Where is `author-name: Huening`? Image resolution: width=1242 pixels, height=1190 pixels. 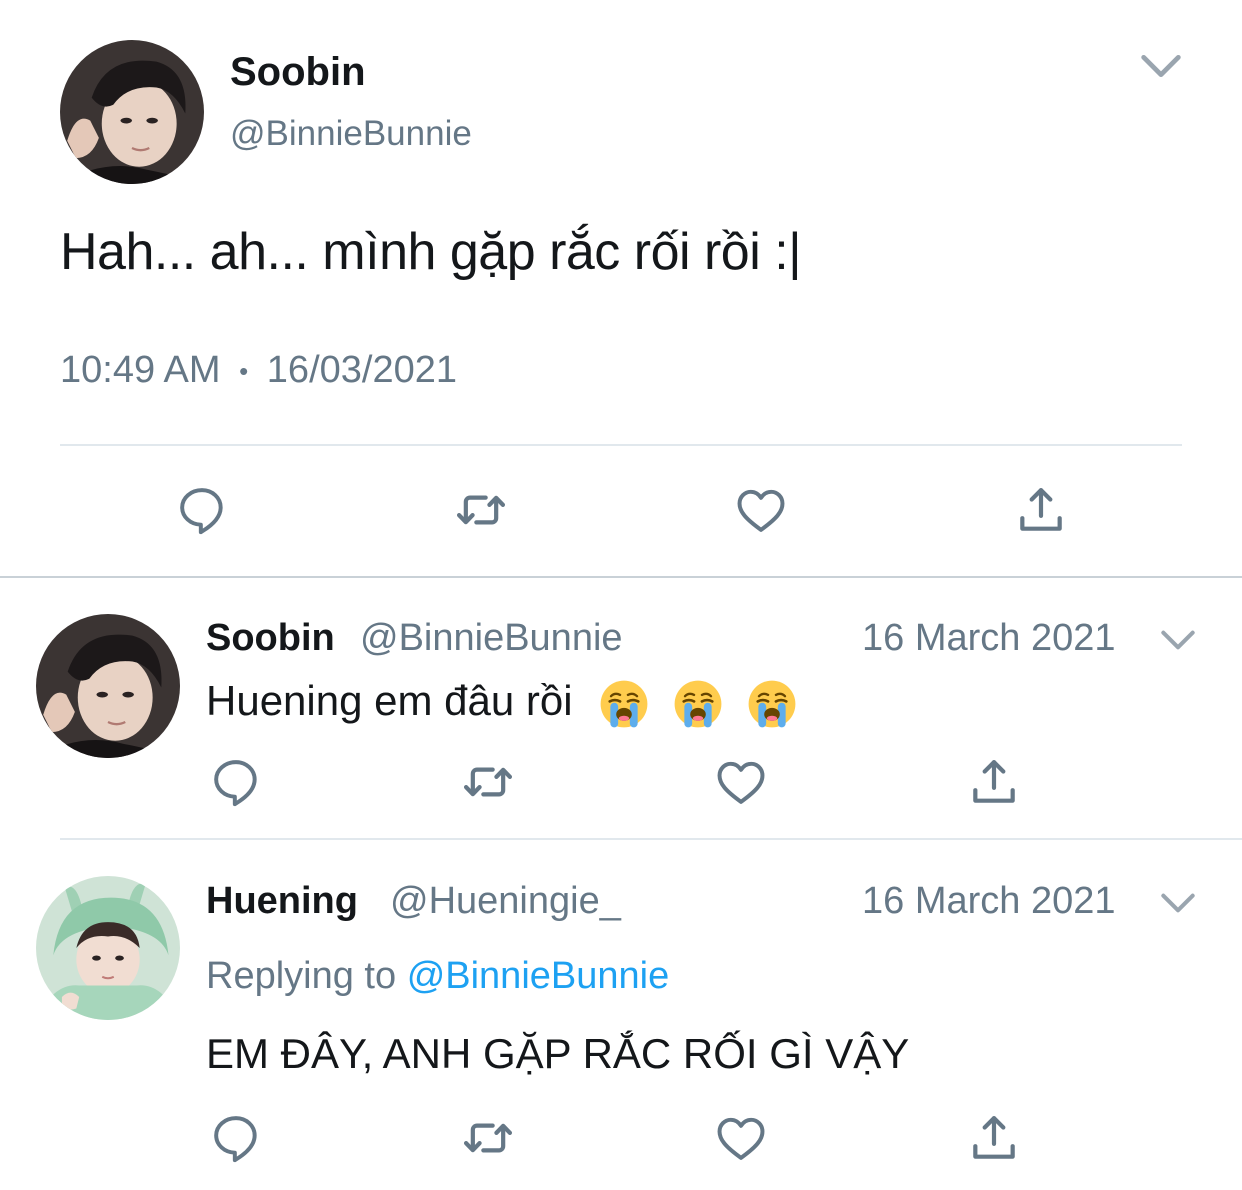
author-name: Huening is located at coordinates (282, 901).